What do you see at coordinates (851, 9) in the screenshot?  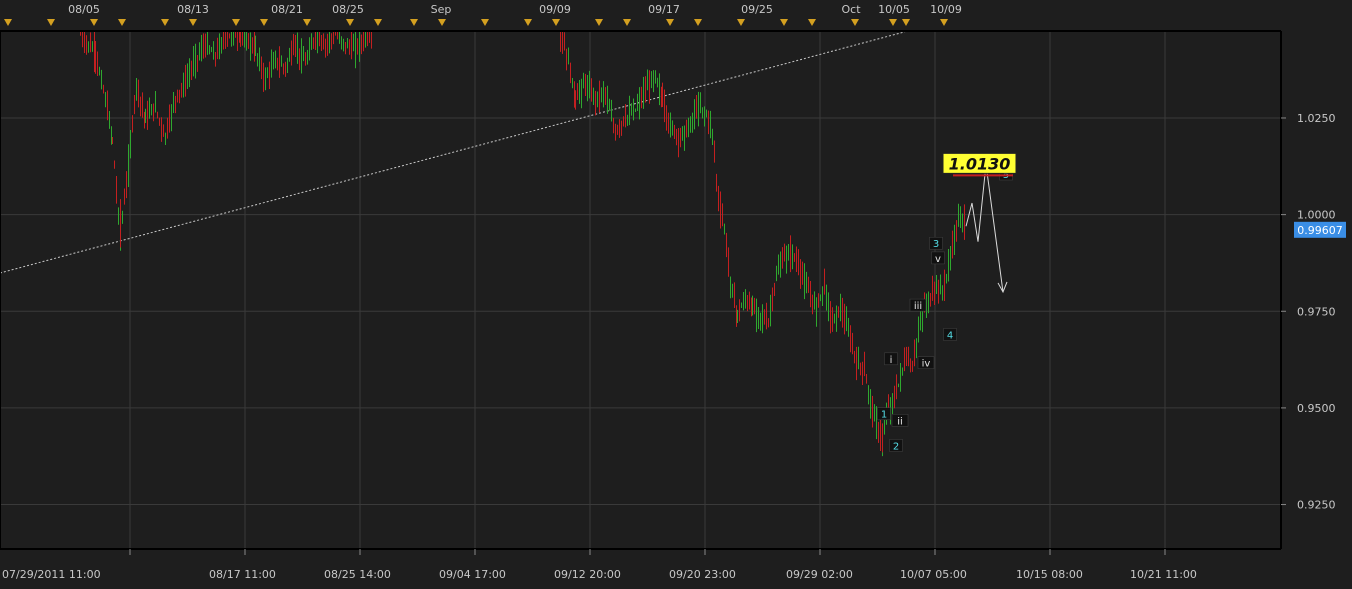 I see `top-date-label: Oct` at bounding box center [851, 9].